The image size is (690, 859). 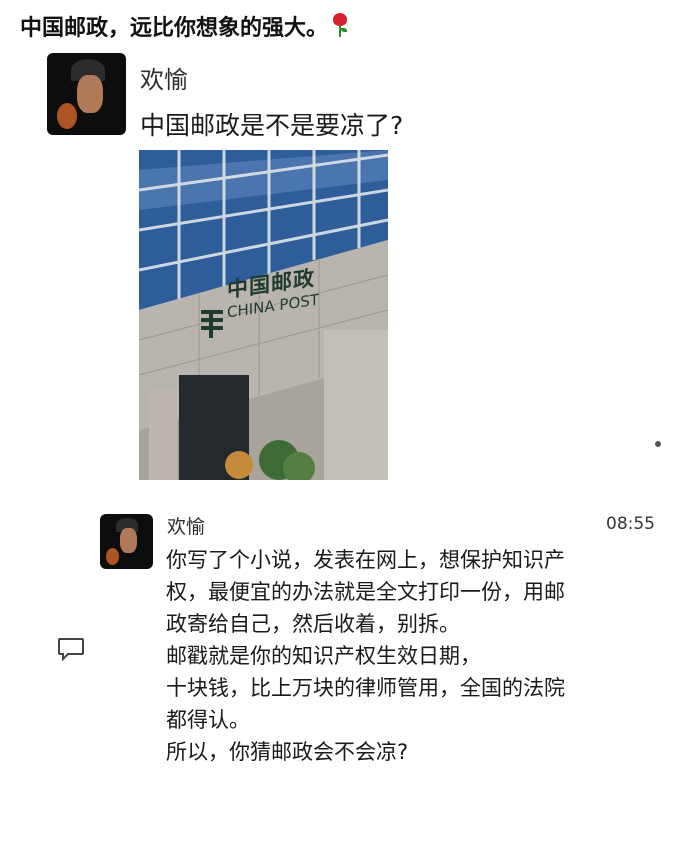 I want to click on message-line: 邮戳就是你的知识产权生效日期，, so click(x=323, y=656).